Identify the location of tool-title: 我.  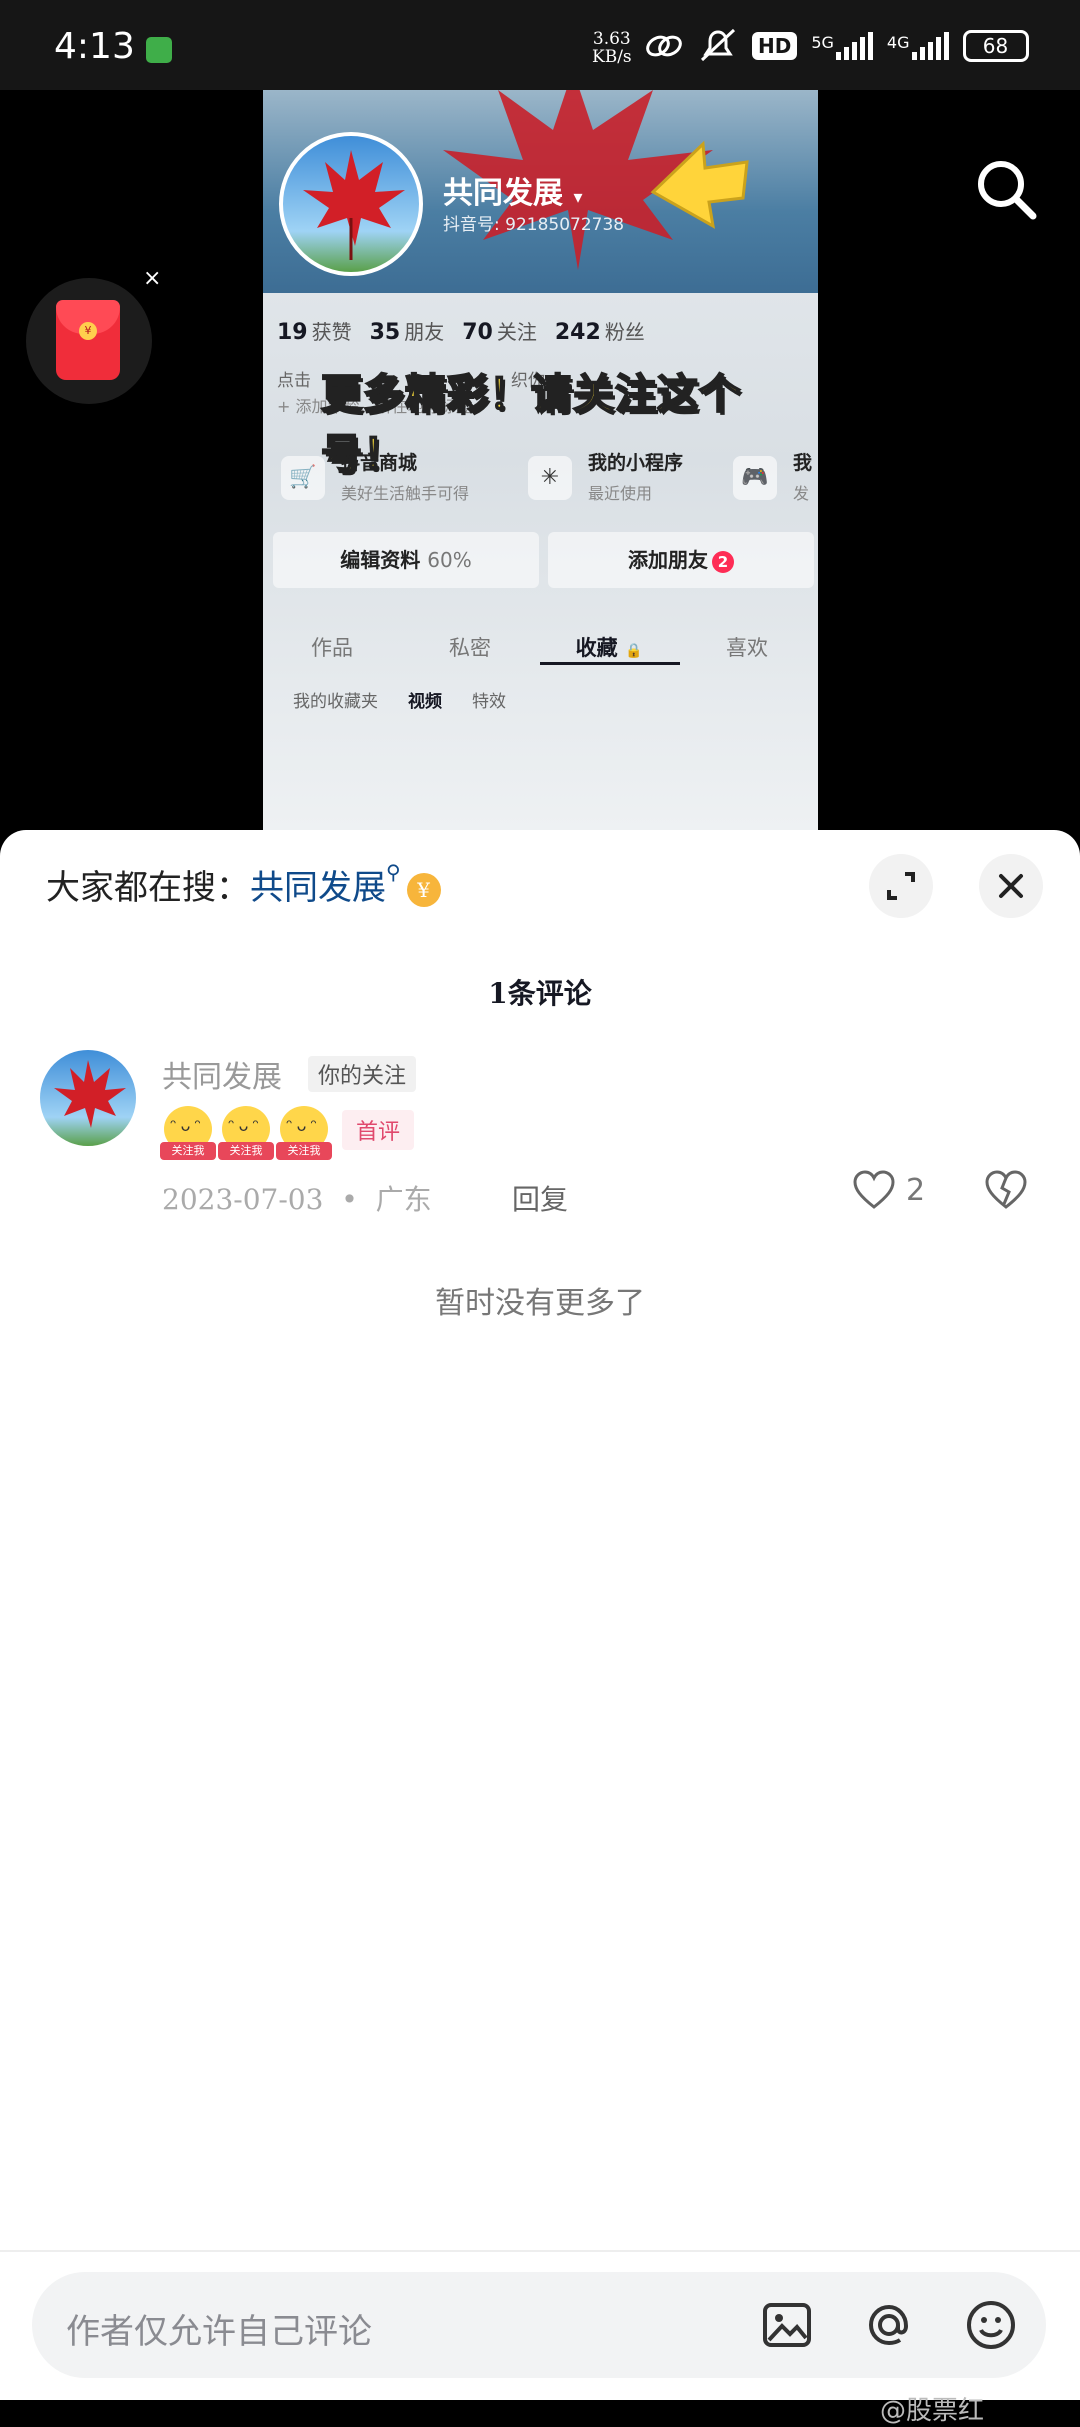
(803, 463).